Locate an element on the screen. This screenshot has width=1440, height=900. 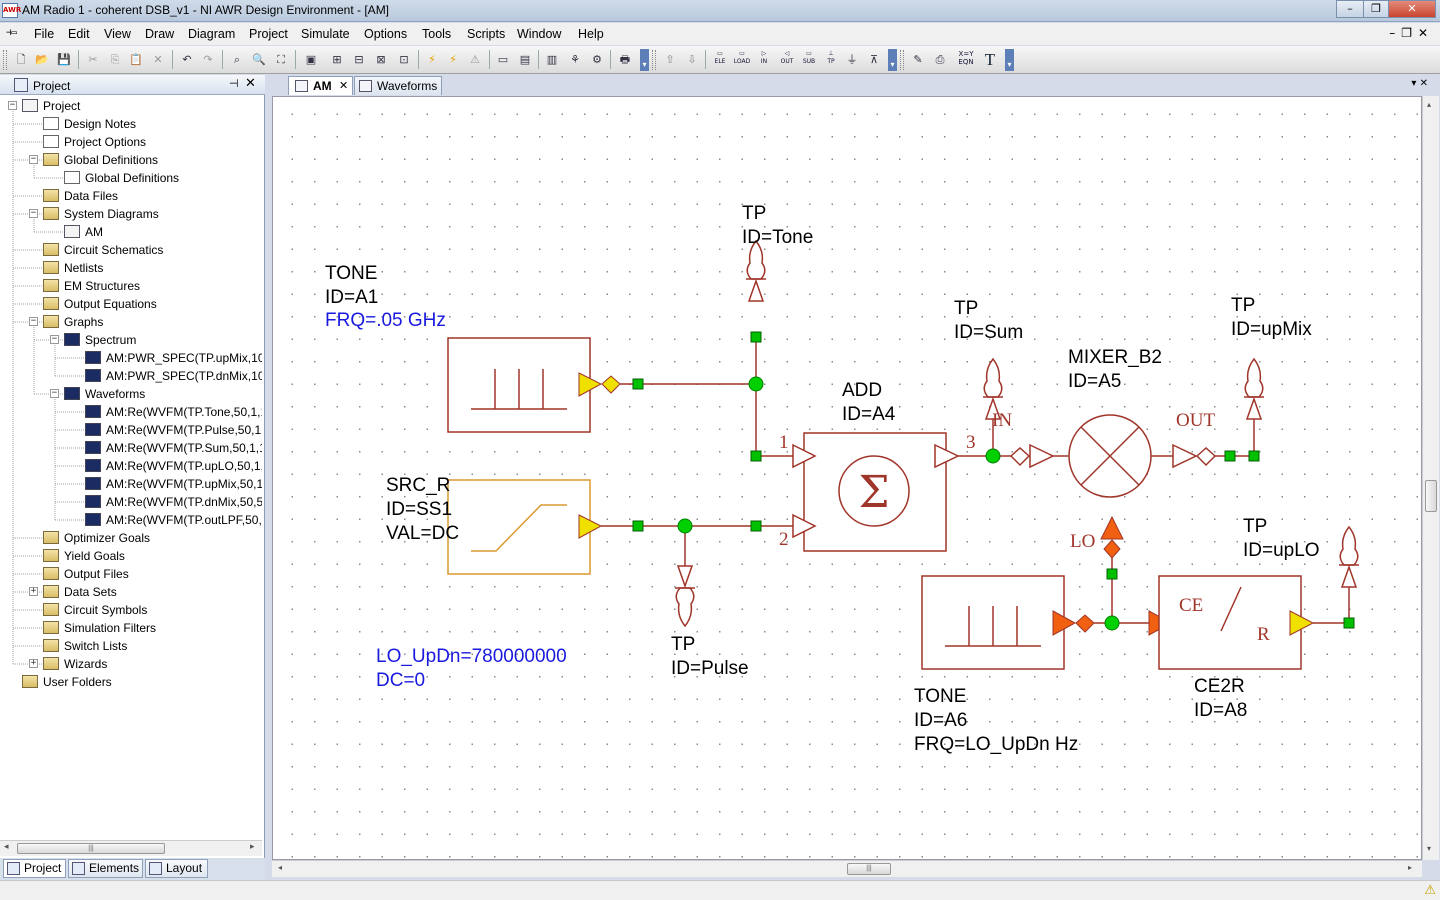
tp-tone-name: TP is located at coordinates (754, 213).